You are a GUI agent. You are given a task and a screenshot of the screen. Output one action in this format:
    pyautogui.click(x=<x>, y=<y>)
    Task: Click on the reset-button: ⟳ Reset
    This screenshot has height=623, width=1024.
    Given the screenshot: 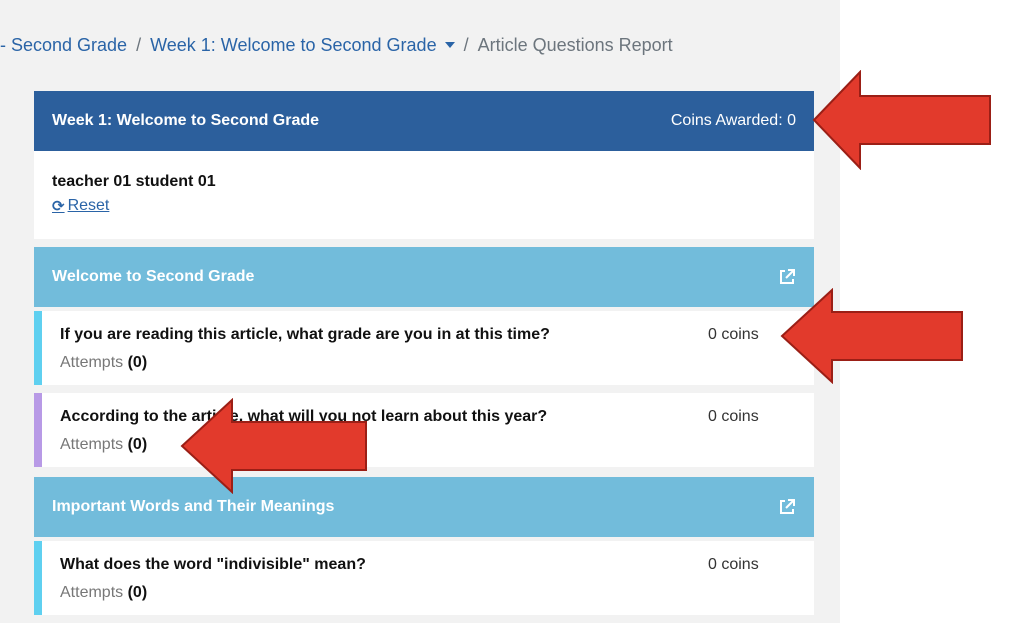 What is the action you would take?
    pyautogui.click(x=80, y=206)
    